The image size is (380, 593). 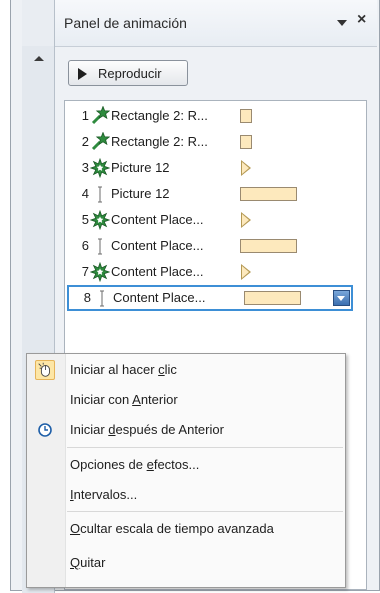 What do you see at coordinates (361, 20) in the screenshot?
I see `close-icon: ×` at bounding box center [361, 20].